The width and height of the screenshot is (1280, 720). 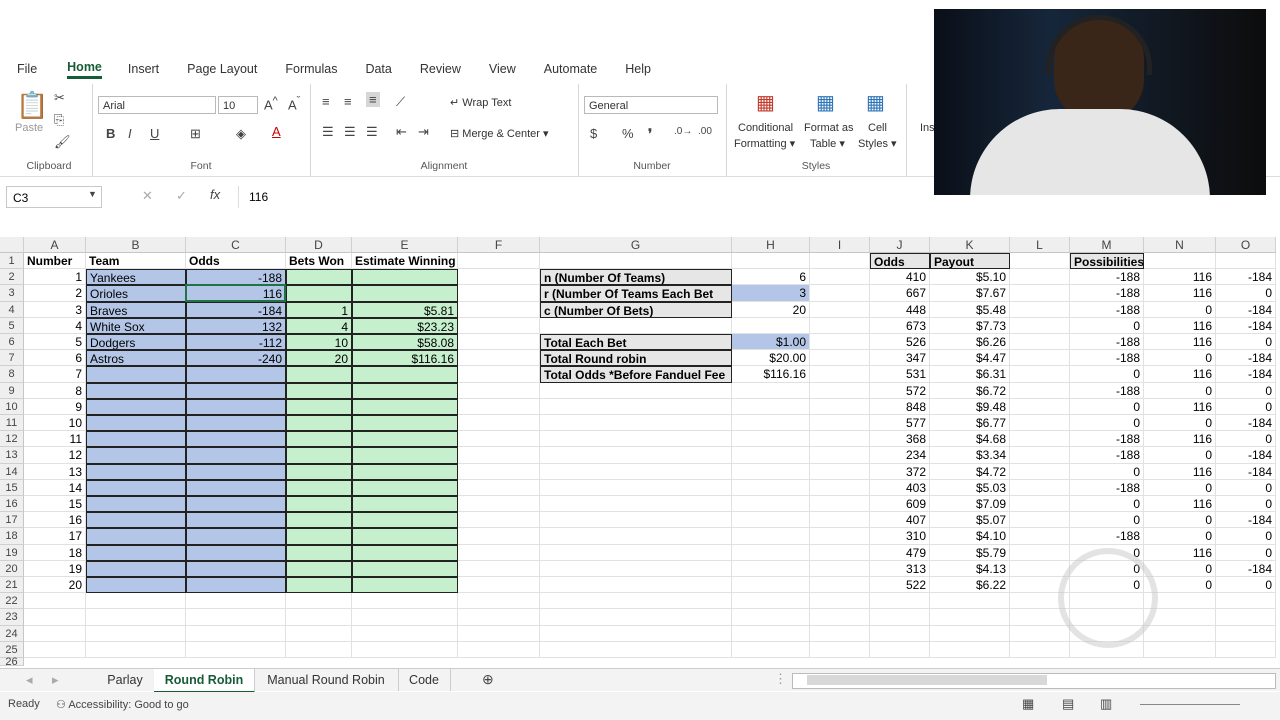 What do you see at coordinates (12, 471) in the screenshot?
I see `row-header: 14` at bounding box center [12, 471].